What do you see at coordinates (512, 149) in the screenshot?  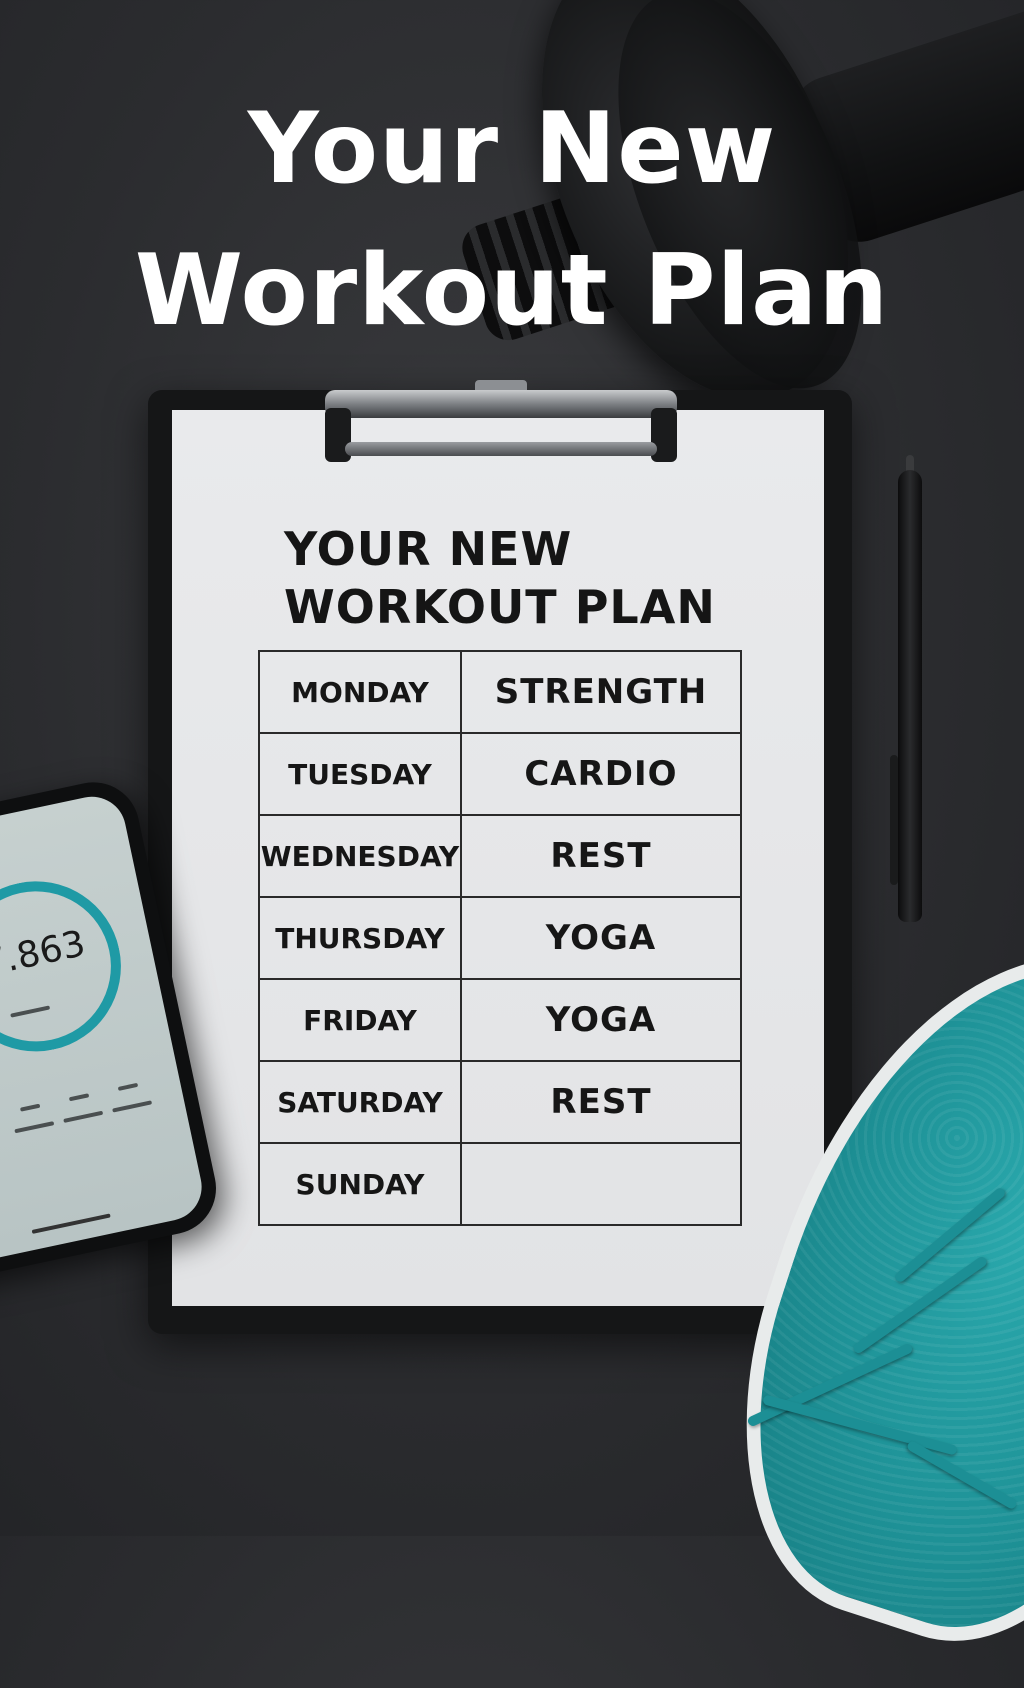 I see `headline-line-1: Your New` at bounding box center [512, 149].